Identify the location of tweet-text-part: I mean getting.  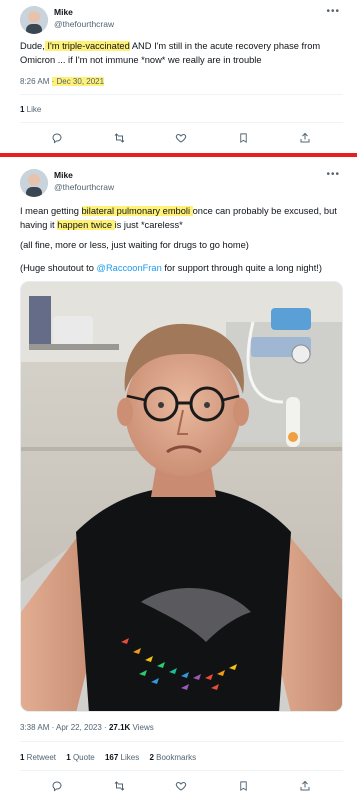
(51, 211).